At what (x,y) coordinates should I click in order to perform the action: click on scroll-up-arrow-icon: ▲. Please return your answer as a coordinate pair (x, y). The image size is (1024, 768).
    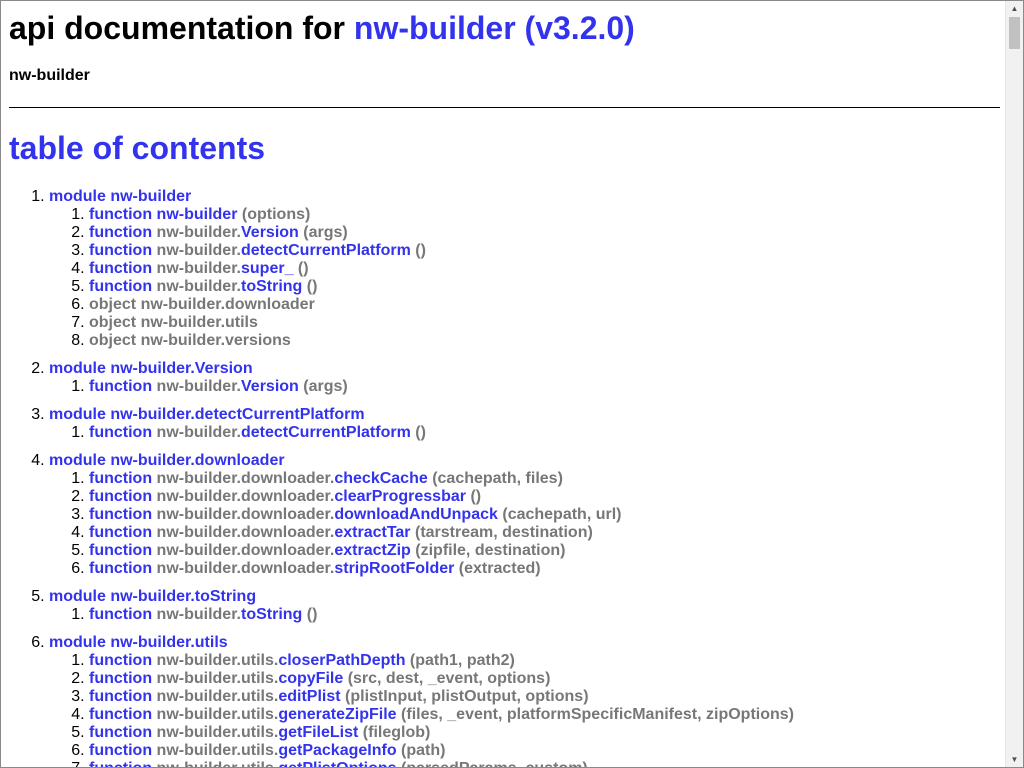
    Looking at the image, I should click on (1014, 8).